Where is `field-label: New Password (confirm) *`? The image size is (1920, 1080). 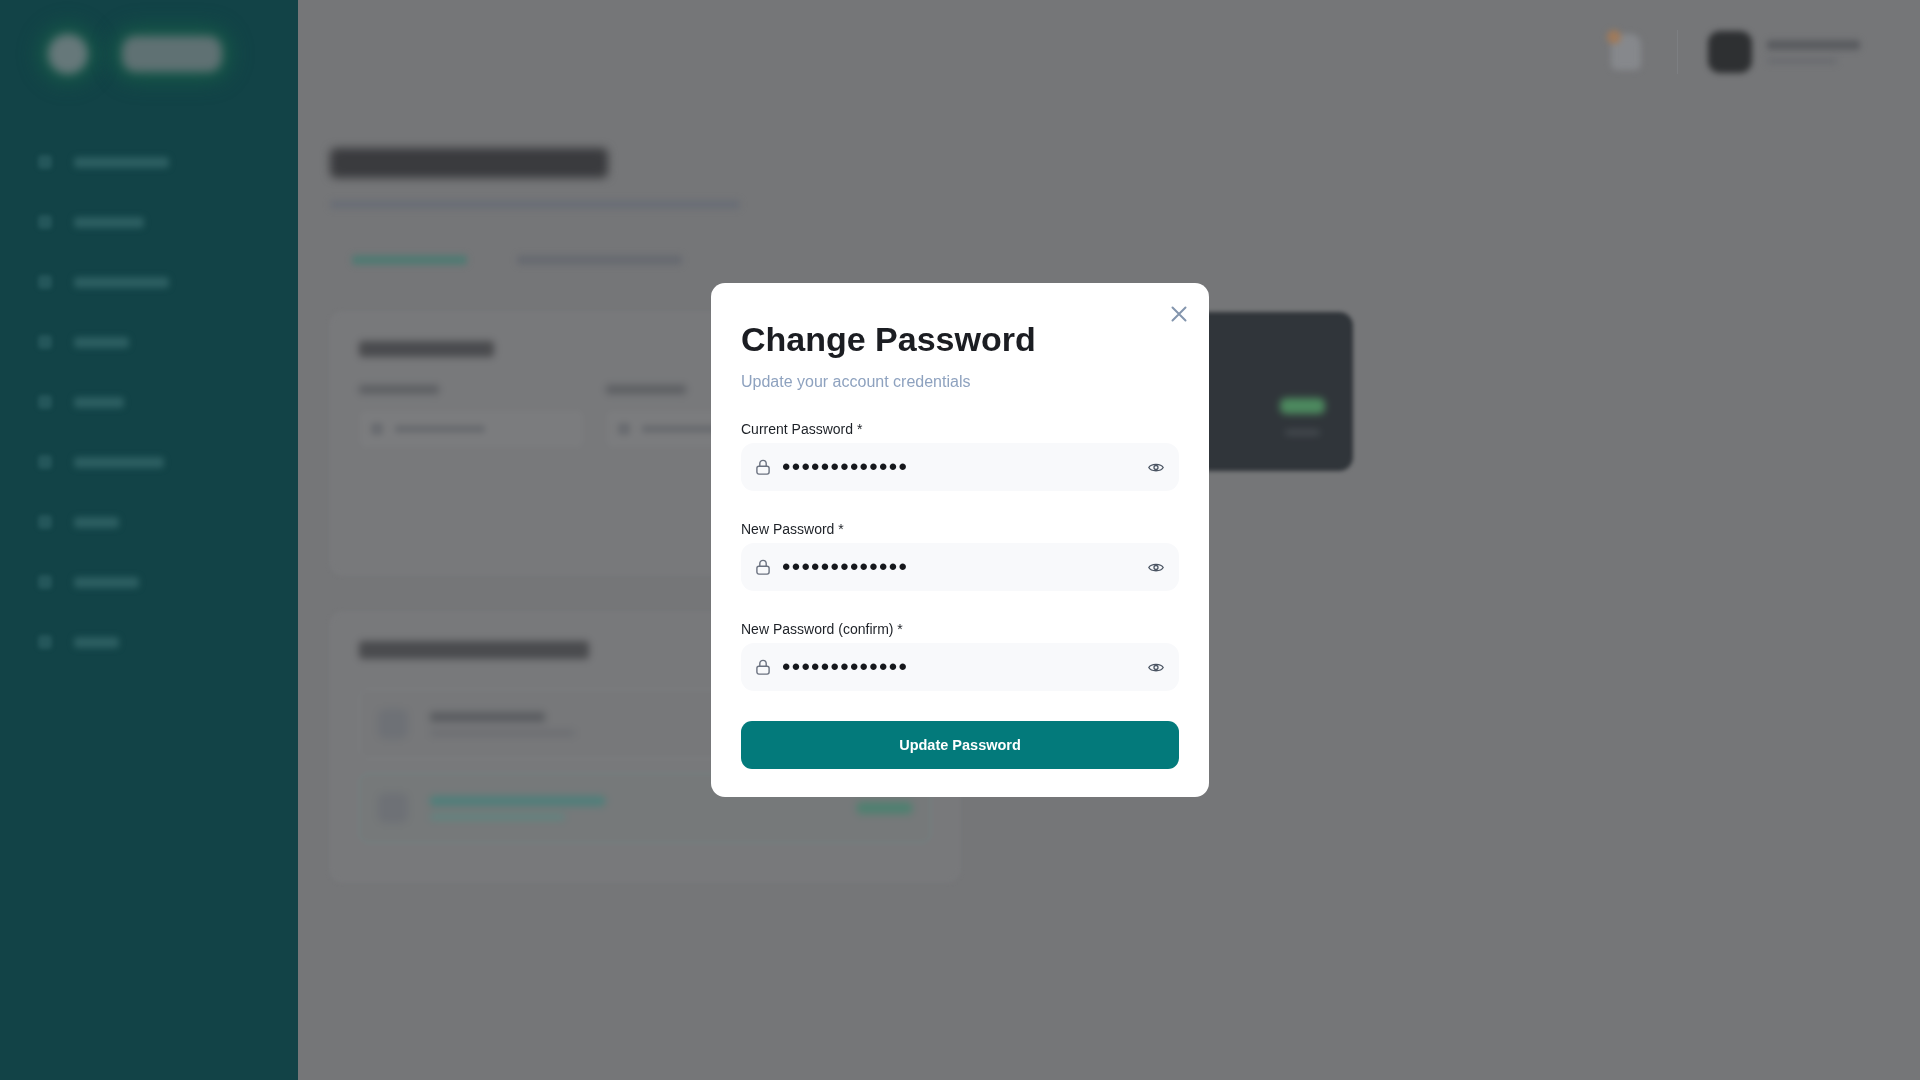
field-label: New Password (confirm) * is located at coordinates (822, 629).